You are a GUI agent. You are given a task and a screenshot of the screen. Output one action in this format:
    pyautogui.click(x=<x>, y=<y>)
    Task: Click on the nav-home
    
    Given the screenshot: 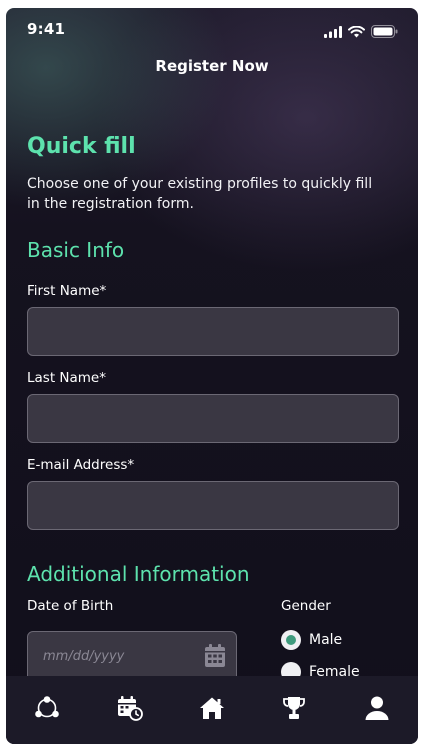 What is the action you would take?
    pyautogui.click(x=212, y=710)
    